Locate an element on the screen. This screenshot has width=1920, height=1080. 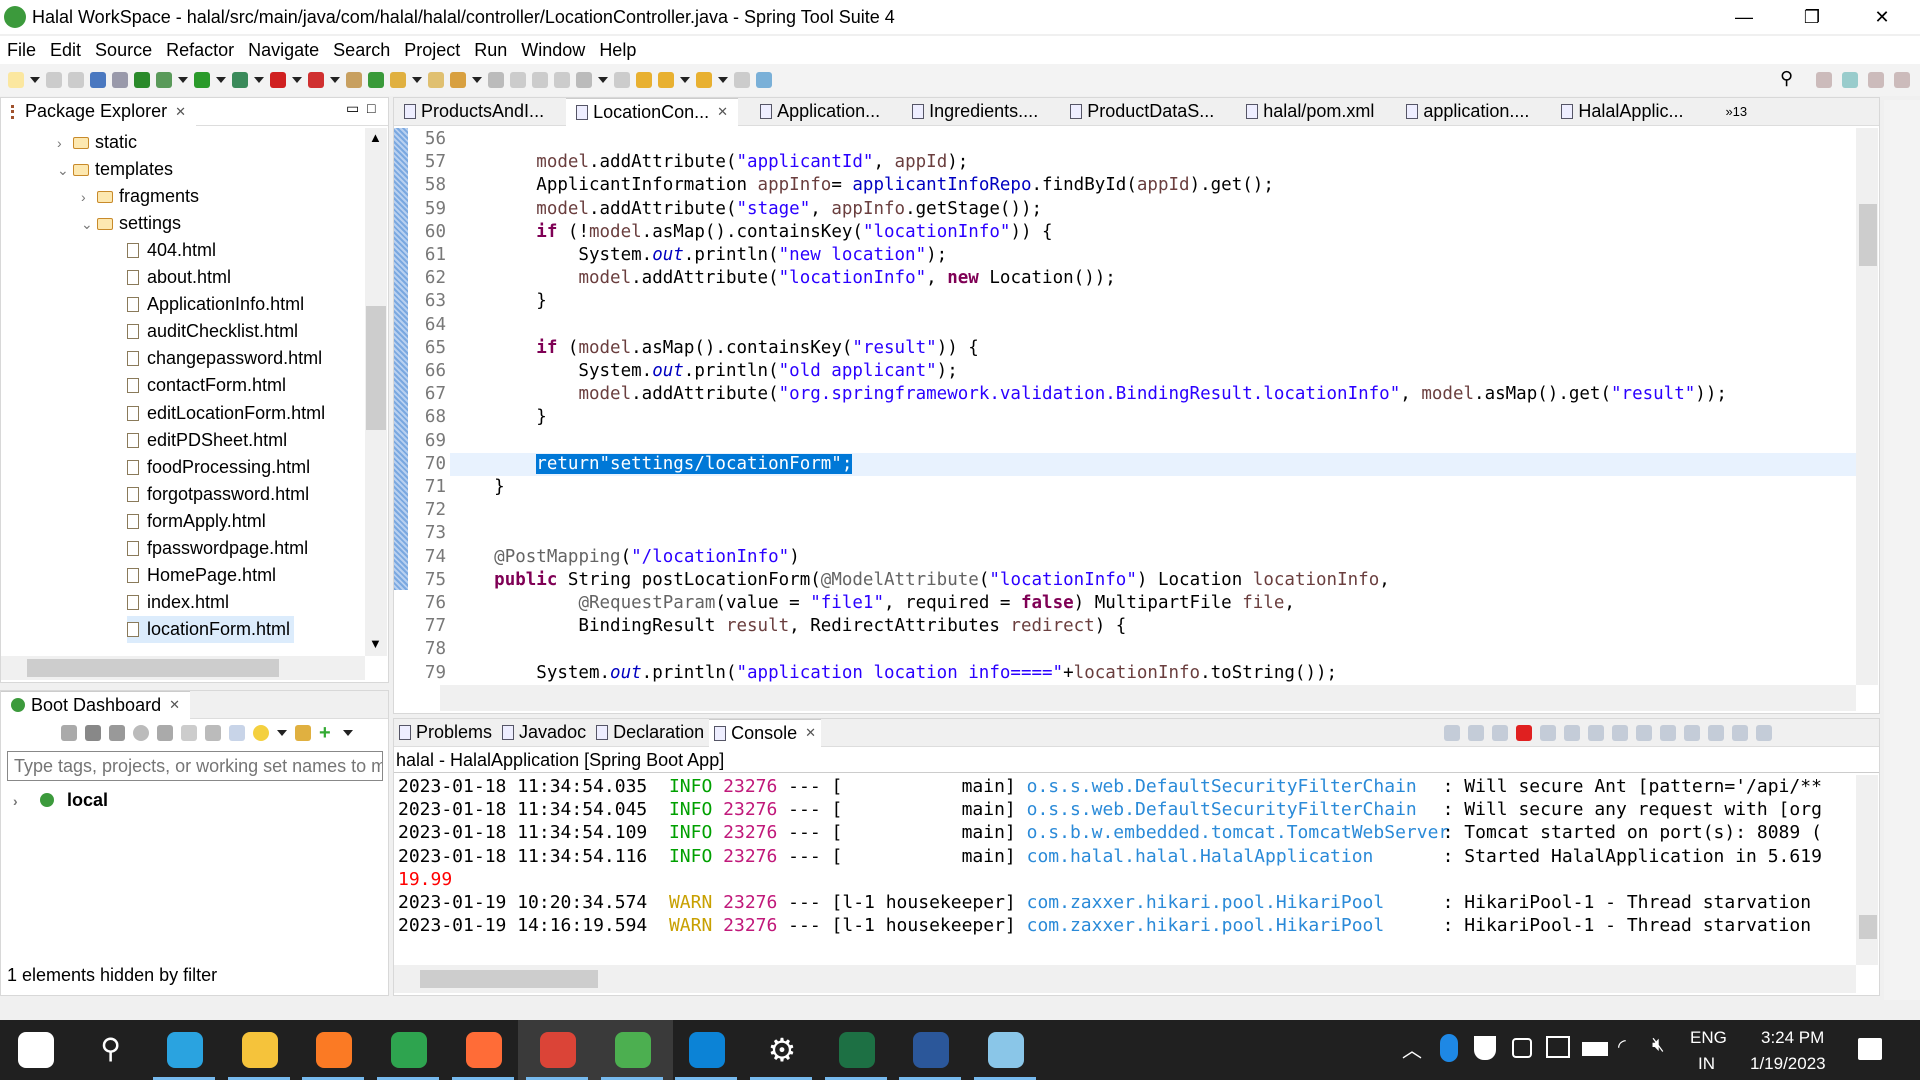
code-line: return"settings/locationForm"; is located at coordinates (652, 464).